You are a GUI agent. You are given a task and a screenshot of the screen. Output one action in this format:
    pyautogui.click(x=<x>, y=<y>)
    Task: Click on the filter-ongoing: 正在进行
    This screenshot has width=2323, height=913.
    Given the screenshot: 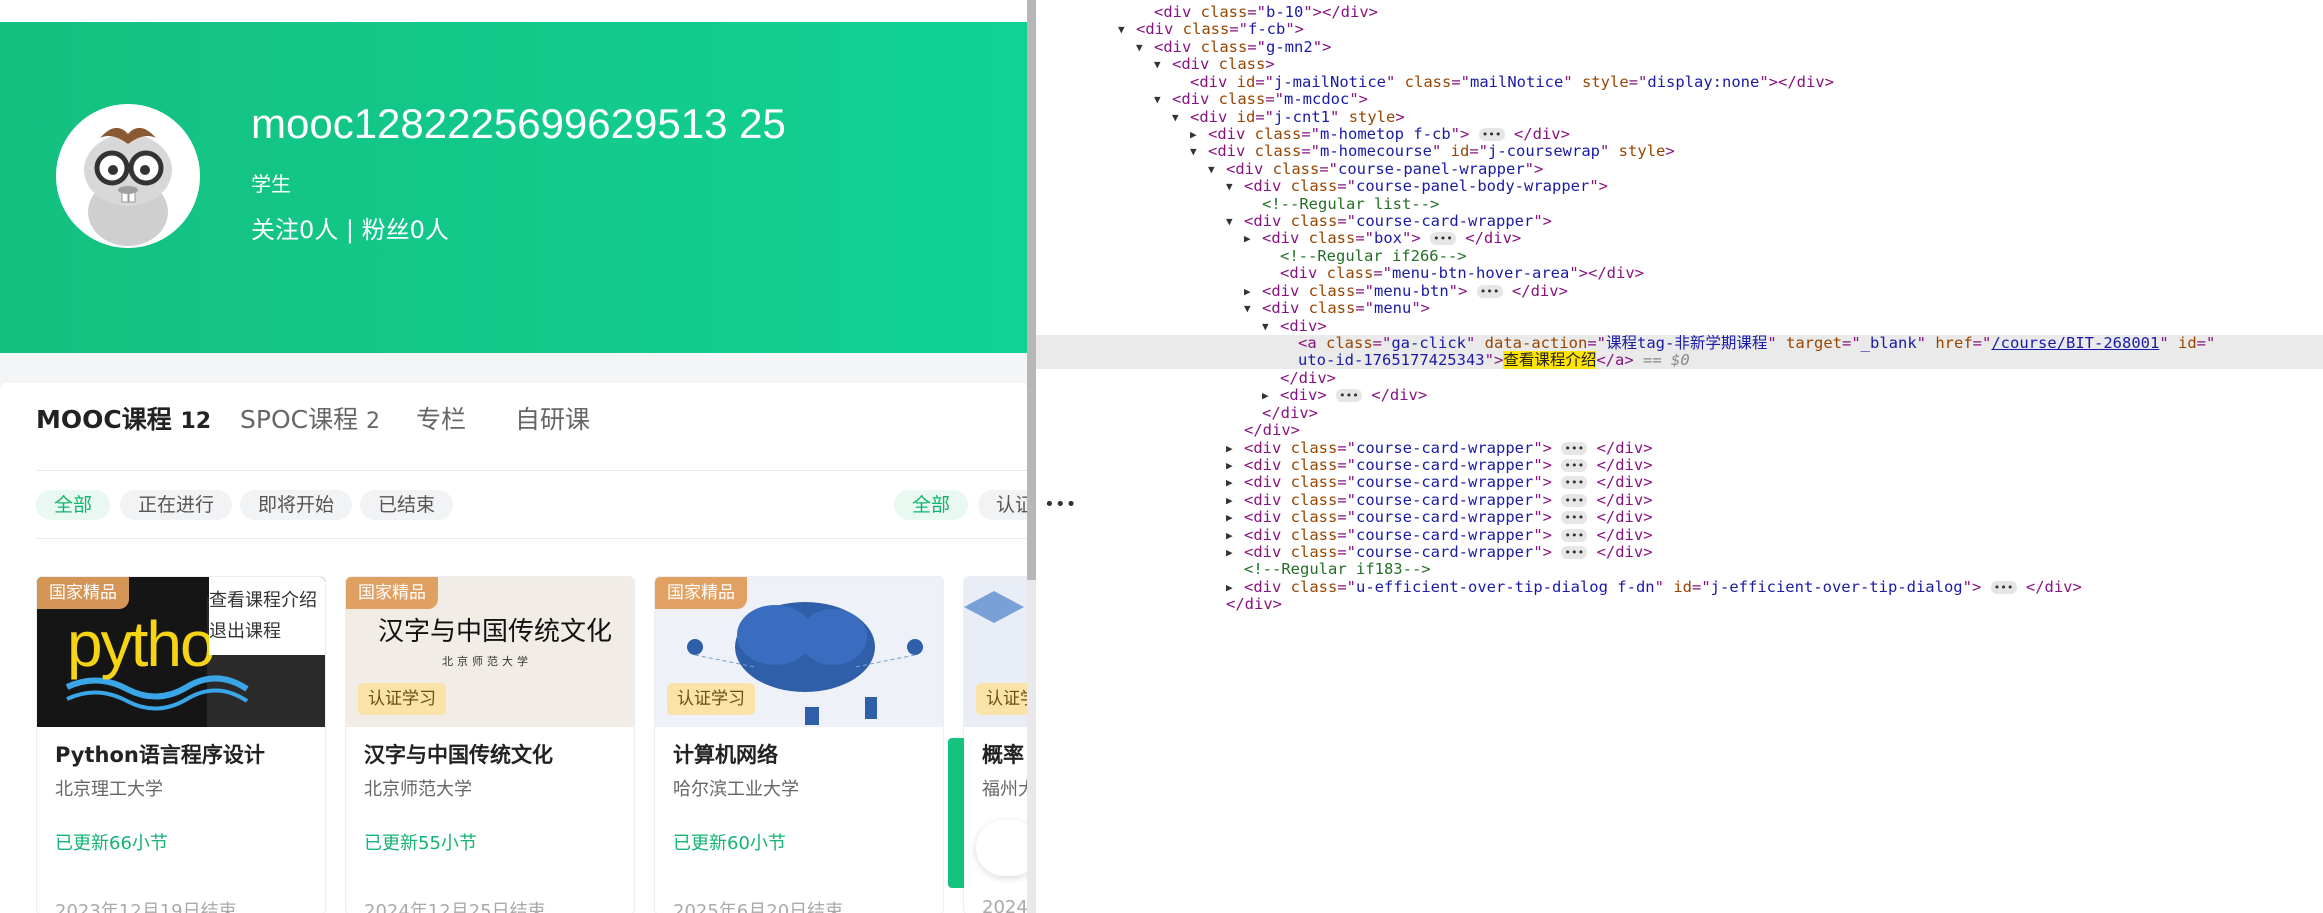 What is the action you would take?
    pyautogui.click(x=176, y=505)
    